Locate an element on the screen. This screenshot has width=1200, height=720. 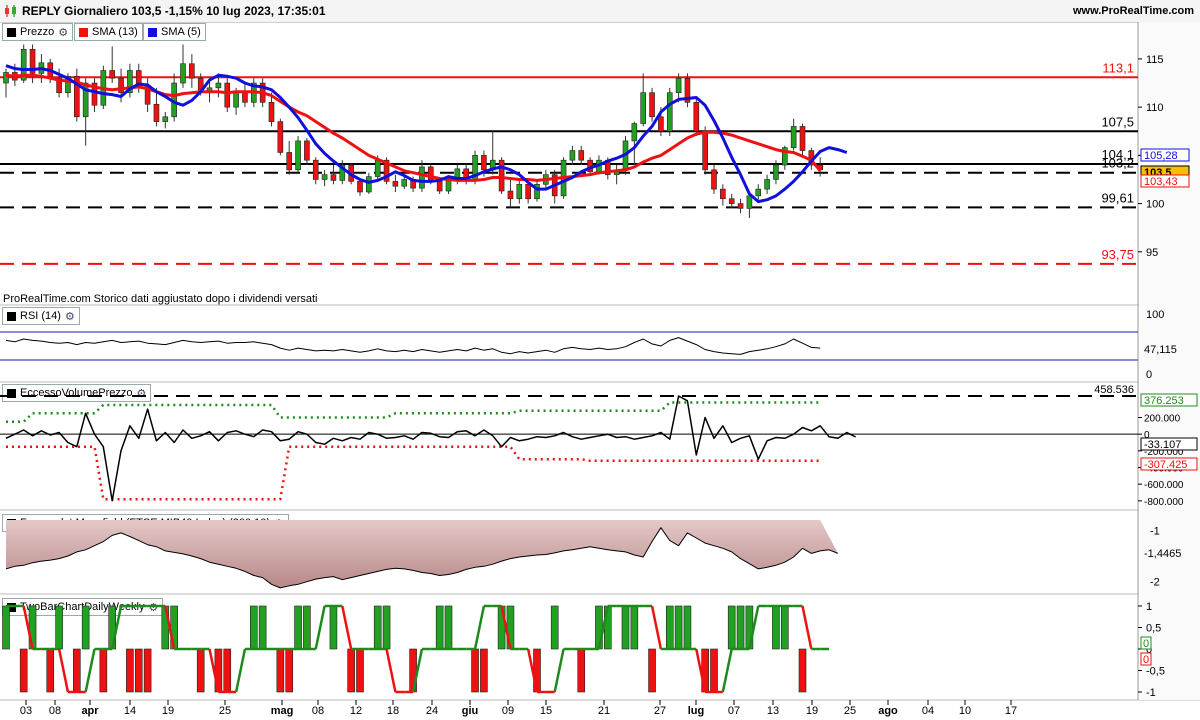
legend-price: Prezzo ⚙ is located at coordinates (38, 32).